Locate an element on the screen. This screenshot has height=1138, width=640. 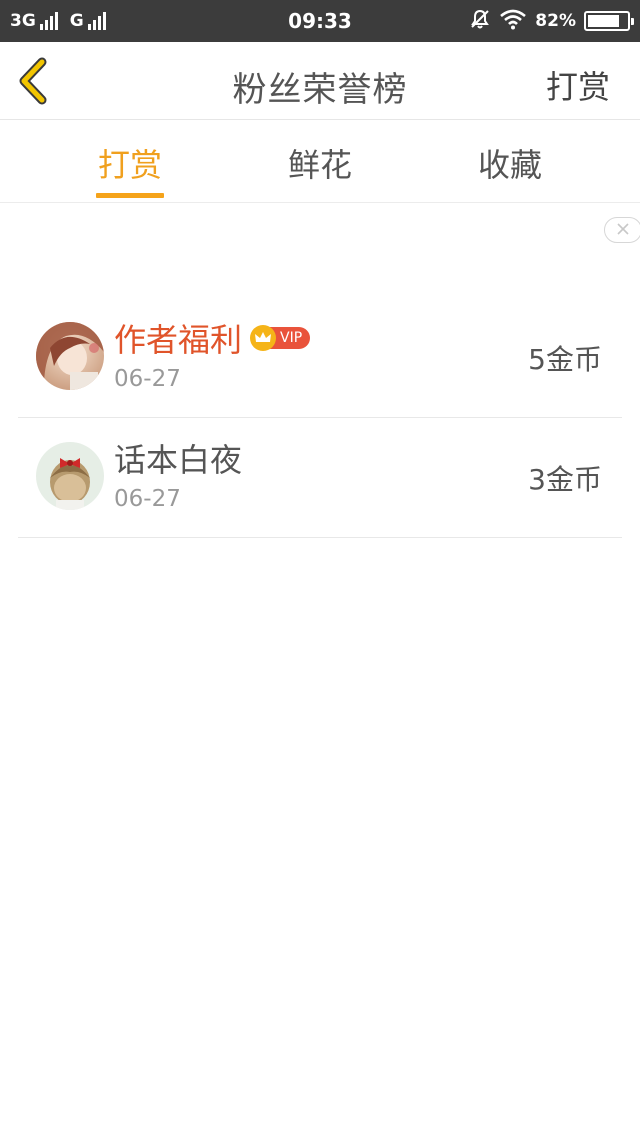
user-name-line: 话本白夜 is located at coordinates (178, 458).